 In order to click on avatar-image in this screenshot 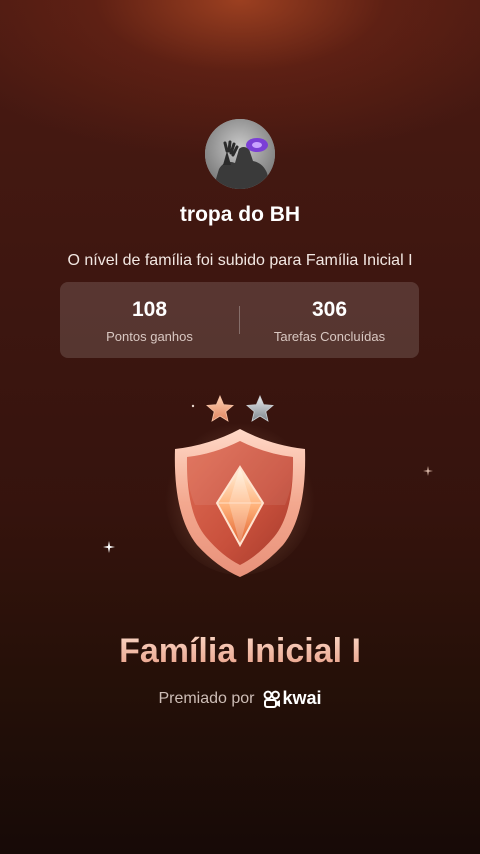, I will do `click(240, 154)`.